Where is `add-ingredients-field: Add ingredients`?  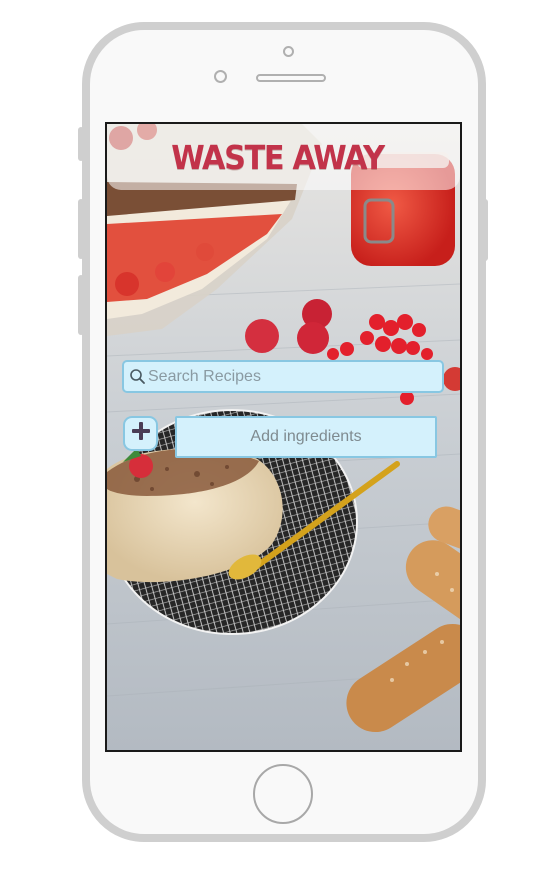 add-ingredients-field: Add ingredients is located at coordinates (306, 437).